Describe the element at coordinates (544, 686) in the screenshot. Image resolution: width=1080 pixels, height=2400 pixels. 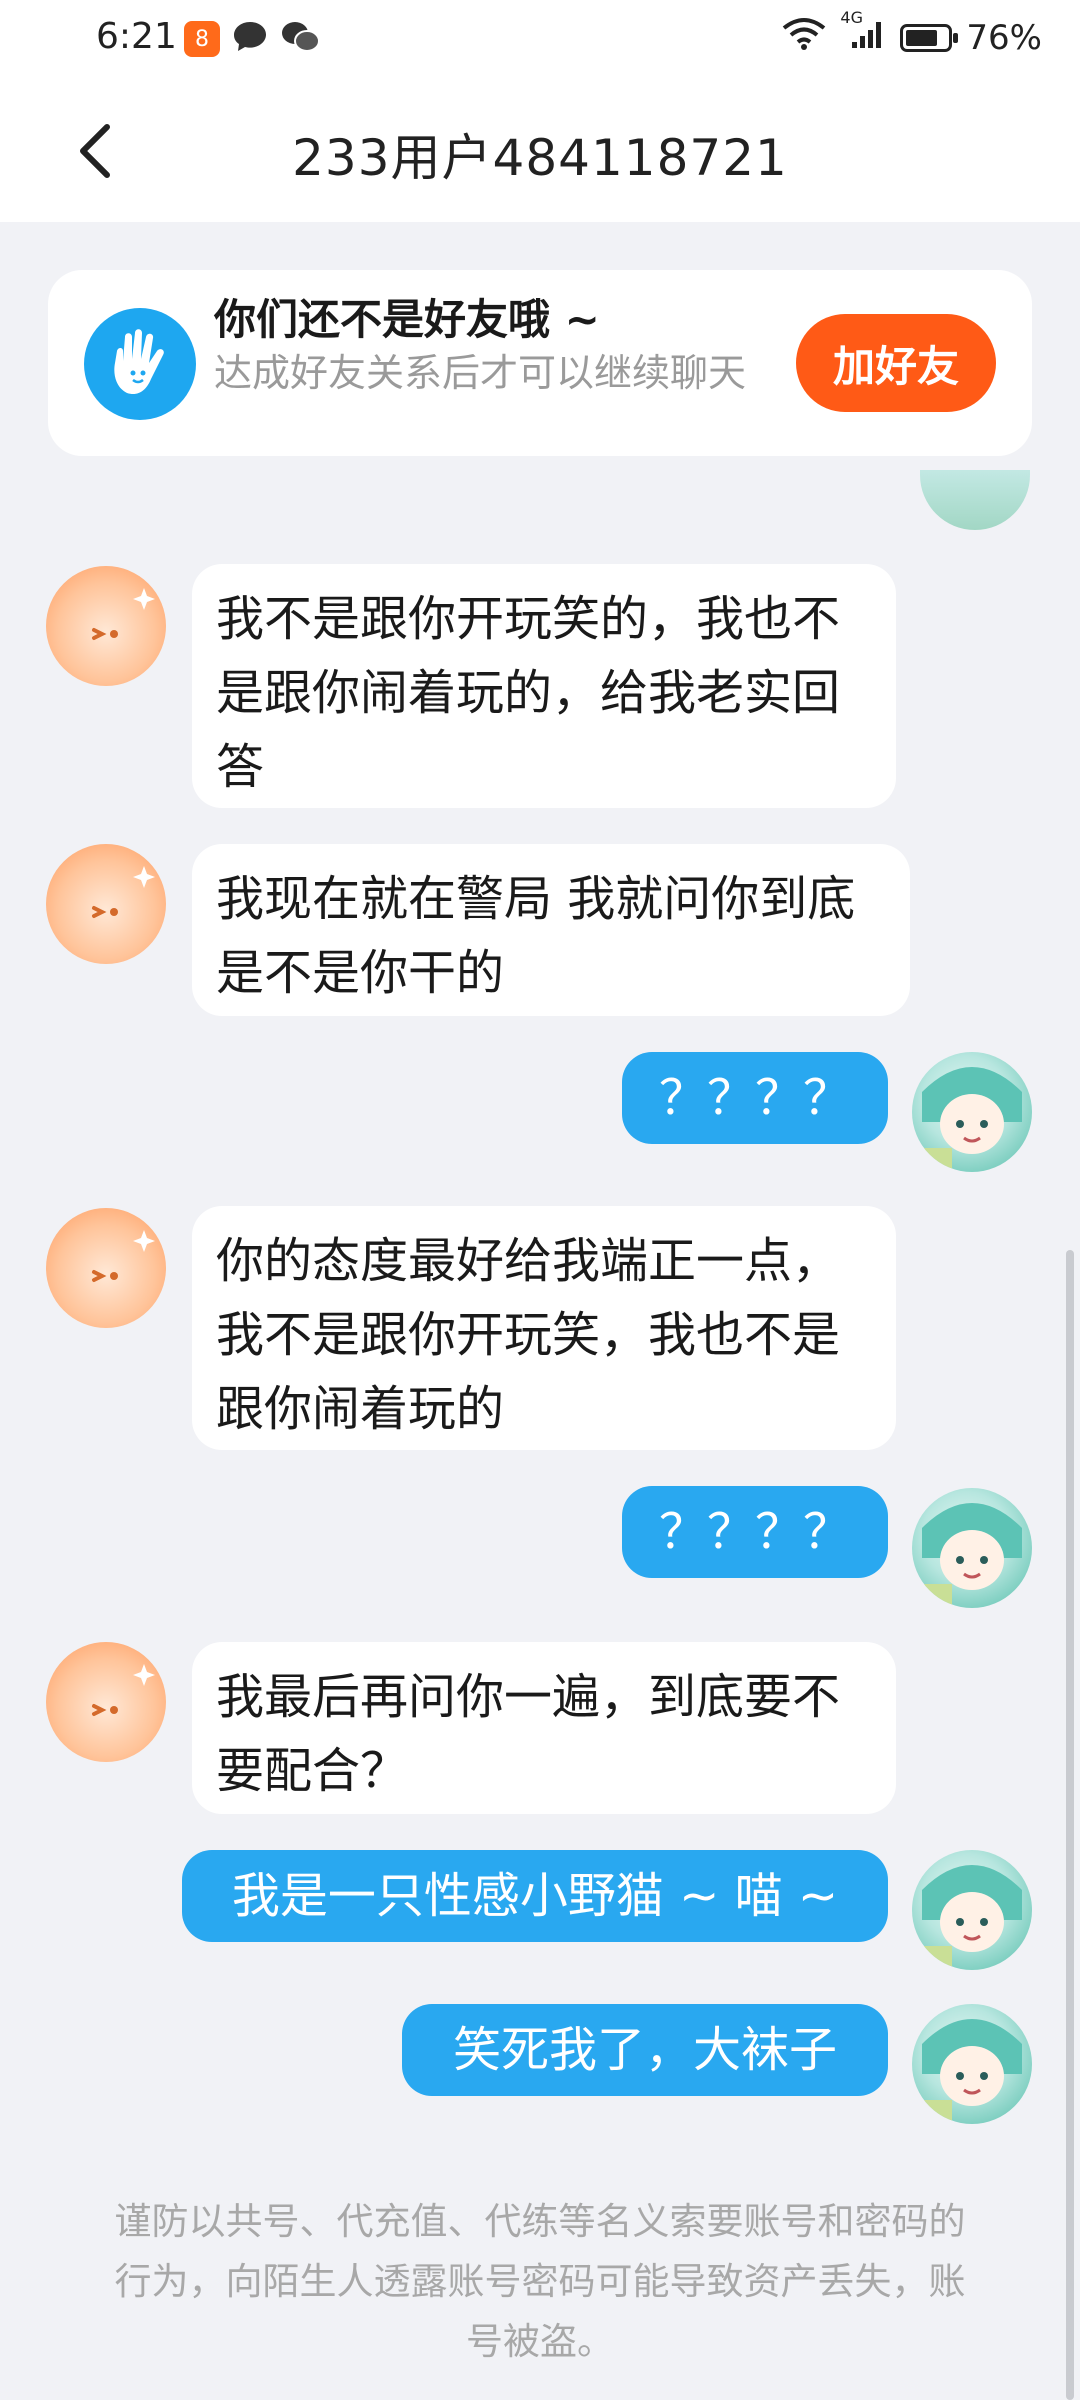
I see `message-bubble-received: 我不是跟你开玩笑的，我也不是跟你闹着玩的，给我老实回答` at that location.